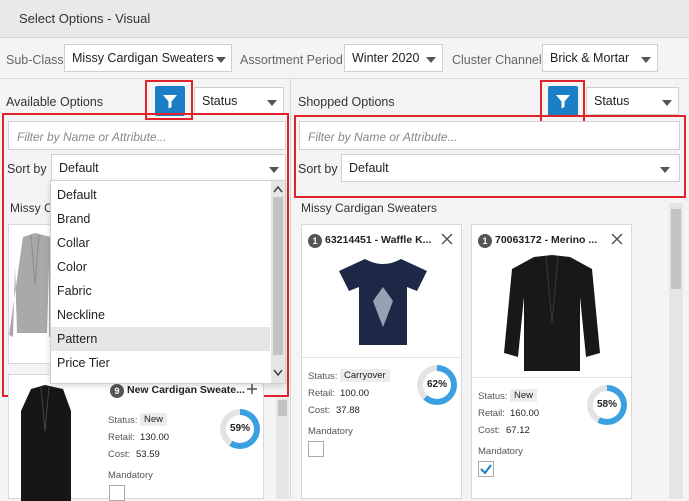 Image resolution: width=689 pixels, height=501 pixels. Describe the element at coordinates (55, 102) in the screenshot. I see `available-title: Available Options` at that location.